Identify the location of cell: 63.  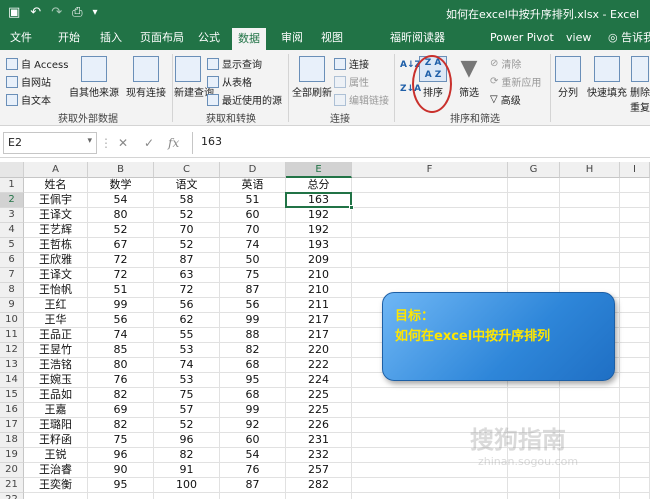
(187, 275).